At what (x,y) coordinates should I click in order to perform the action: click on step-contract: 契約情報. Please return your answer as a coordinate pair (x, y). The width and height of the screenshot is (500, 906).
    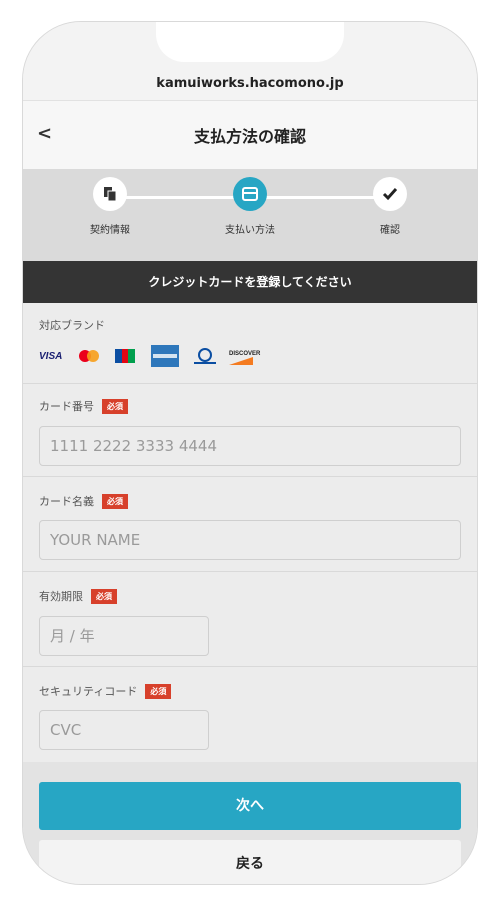
    Looking at the image, I should click on (110, 206).